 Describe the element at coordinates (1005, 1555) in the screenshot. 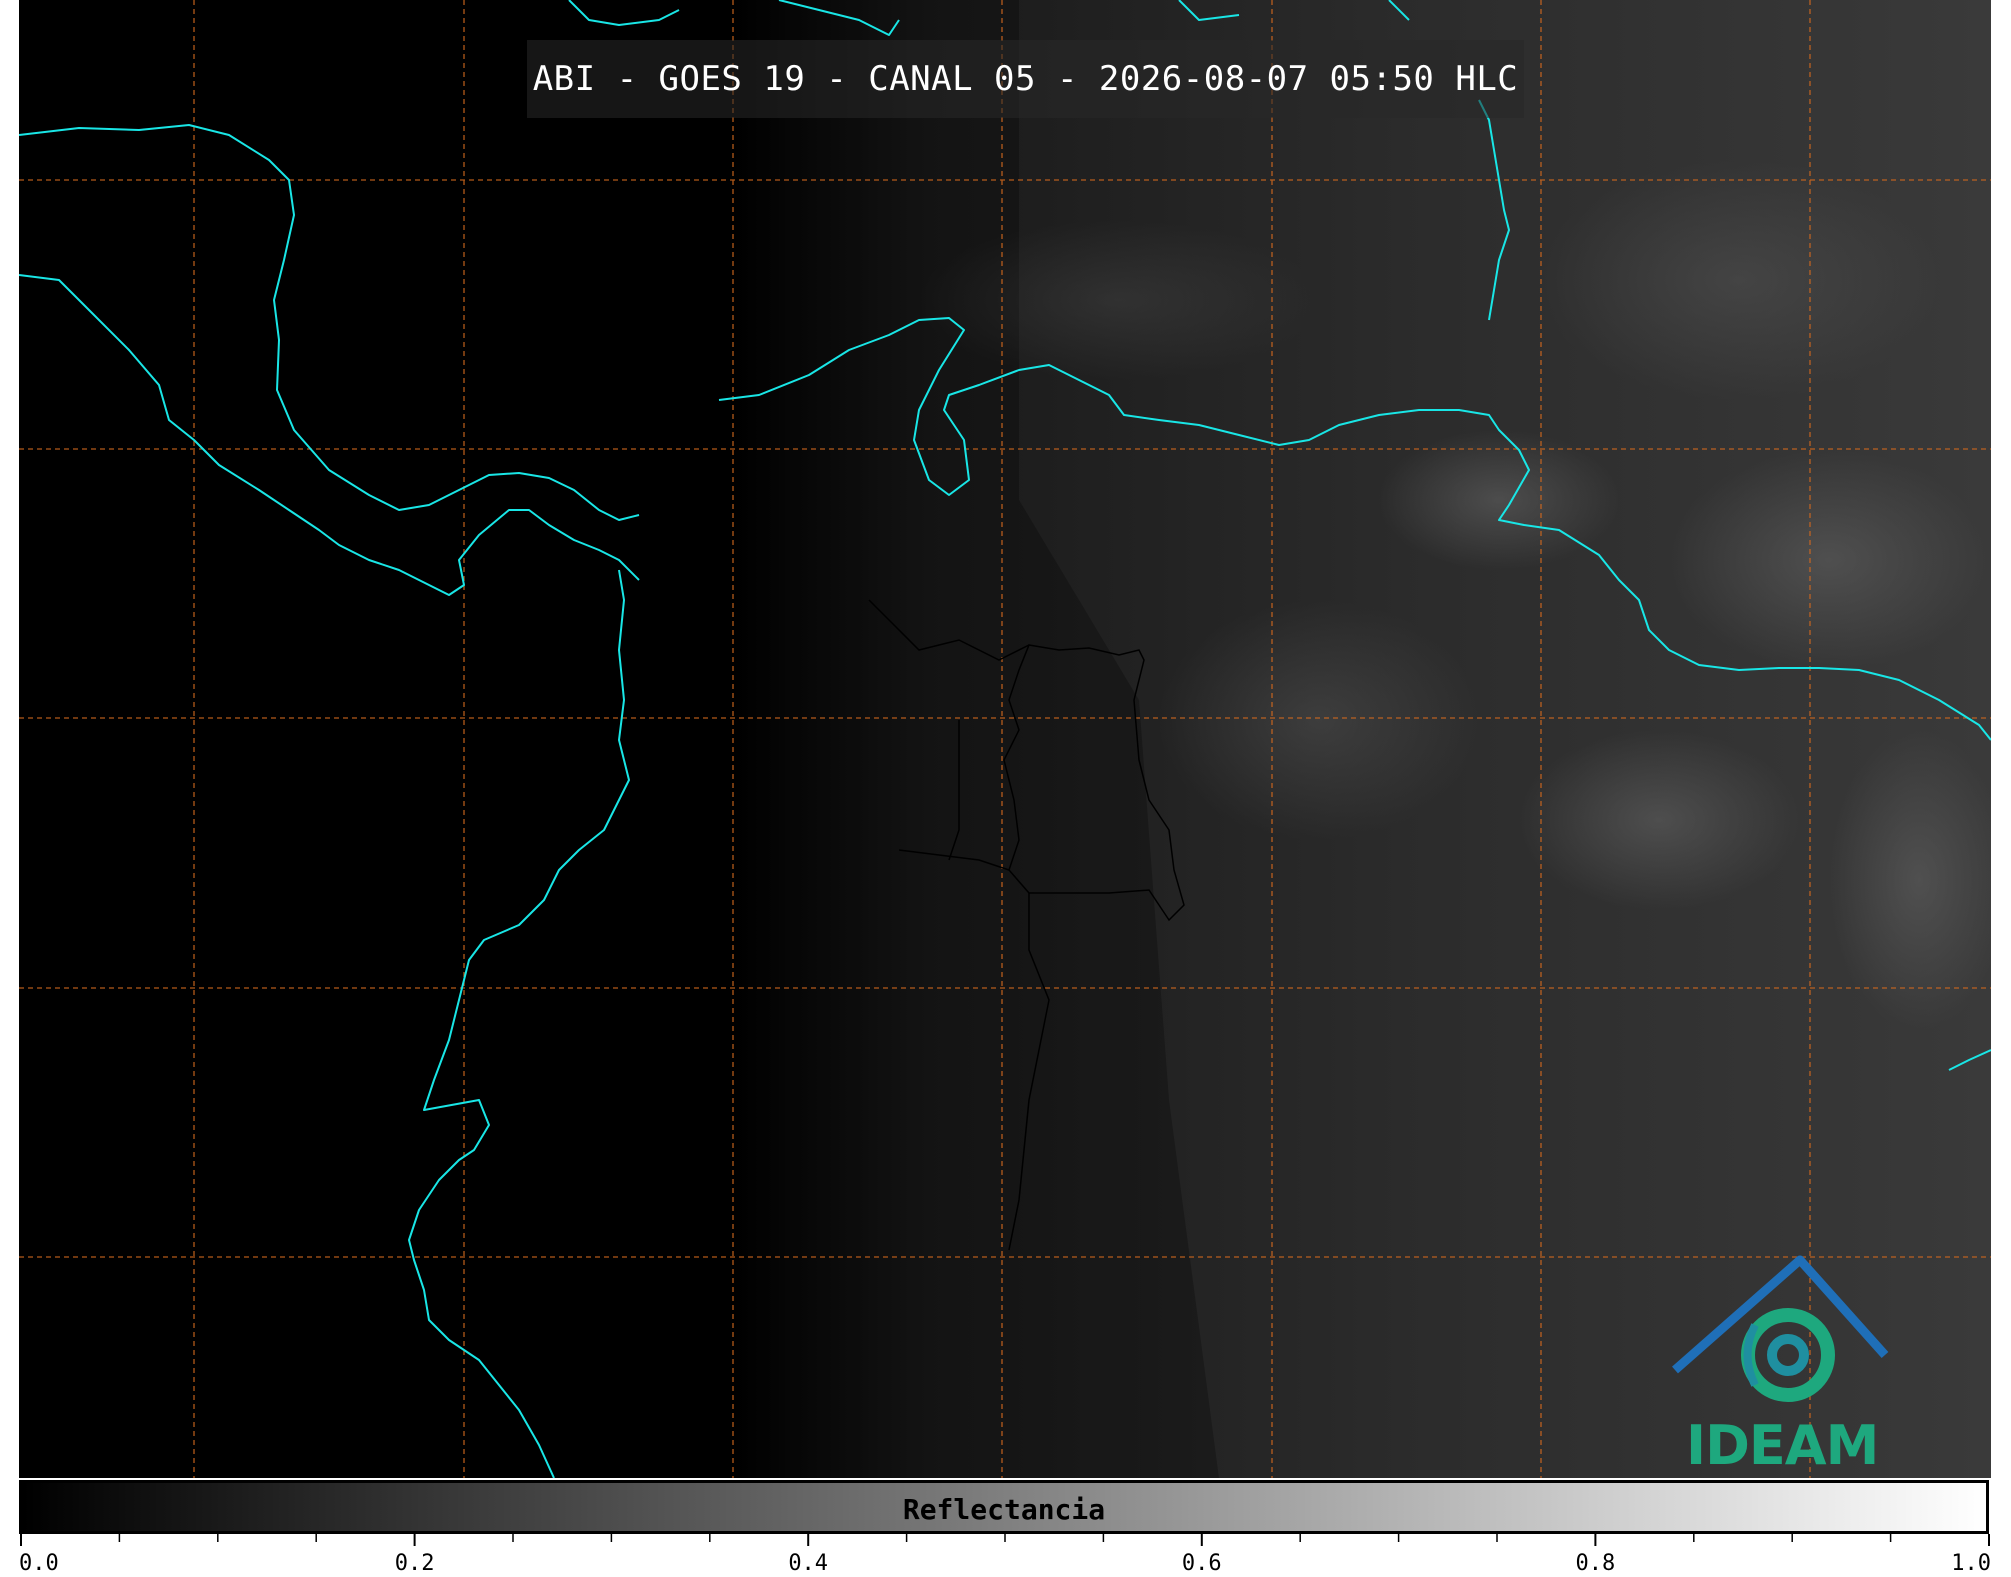

I see `colorbar-ticks: 0.0 0.2 0.4 0.6 0.8 1.0` at that location.